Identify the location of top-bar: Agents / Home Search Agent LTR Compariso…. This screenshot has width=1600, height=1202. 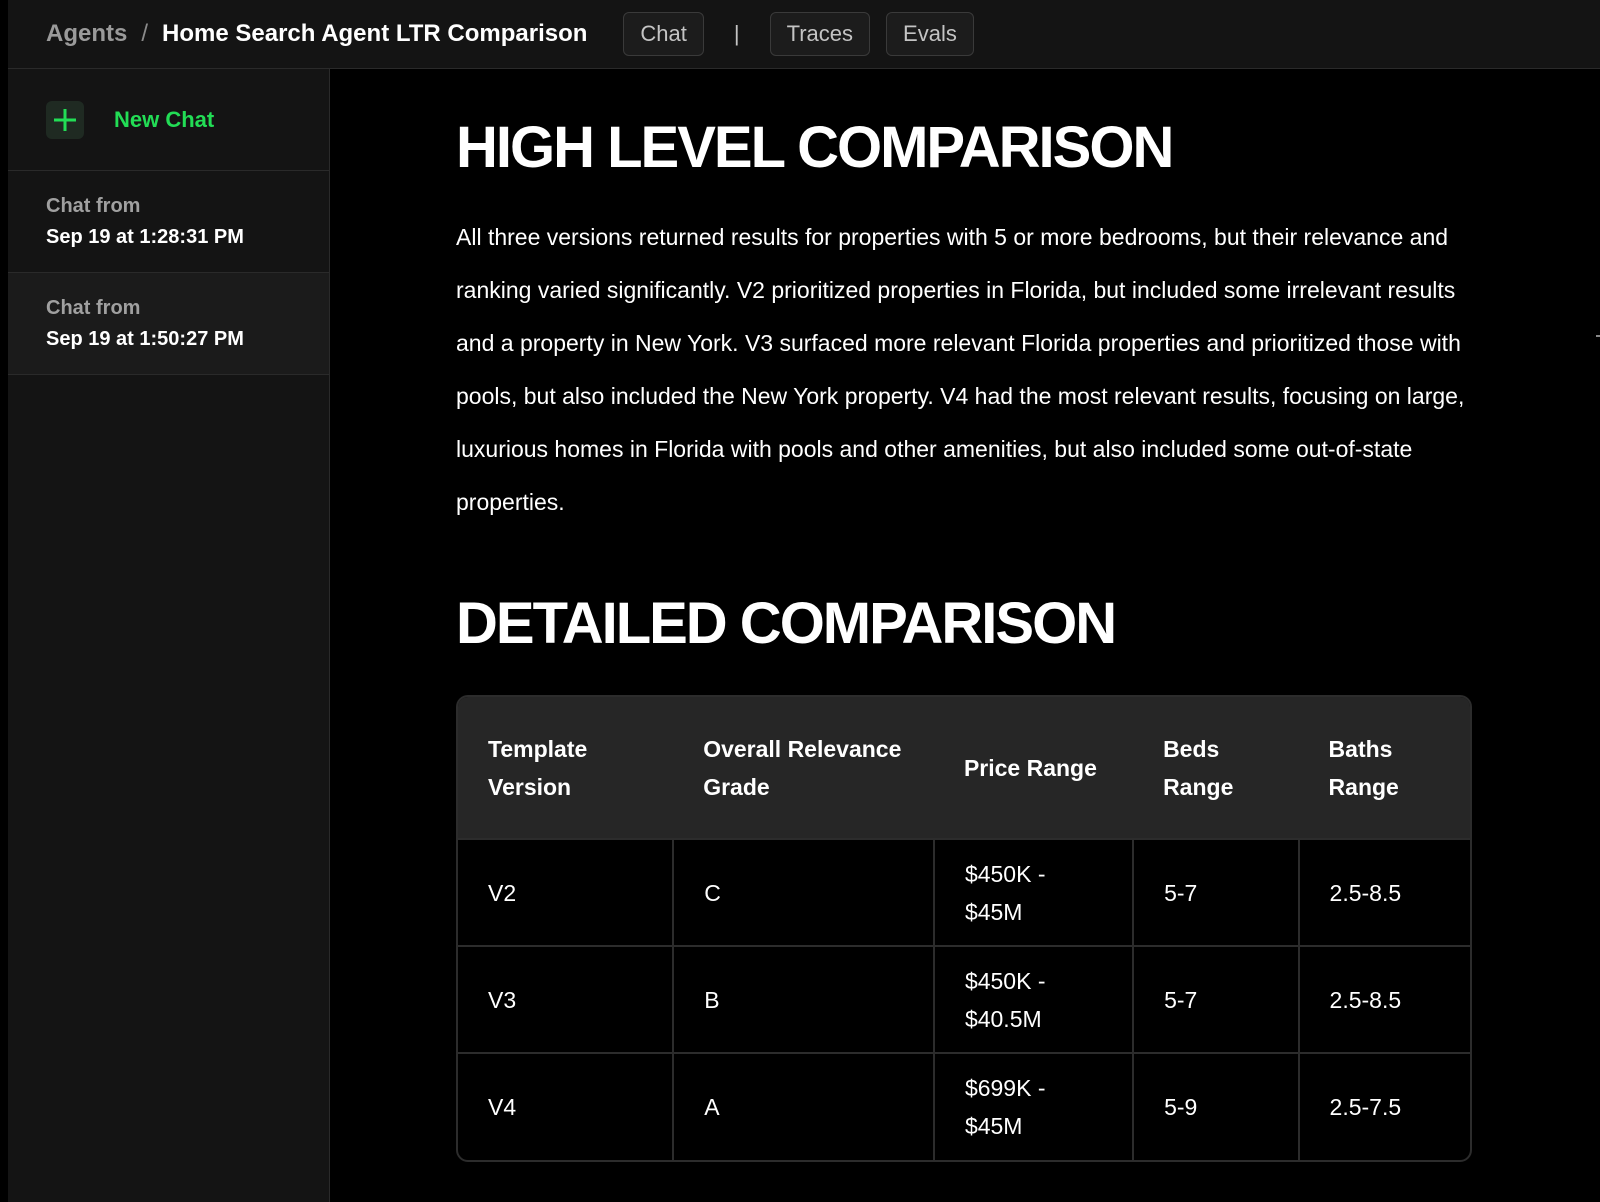
(804, 34).